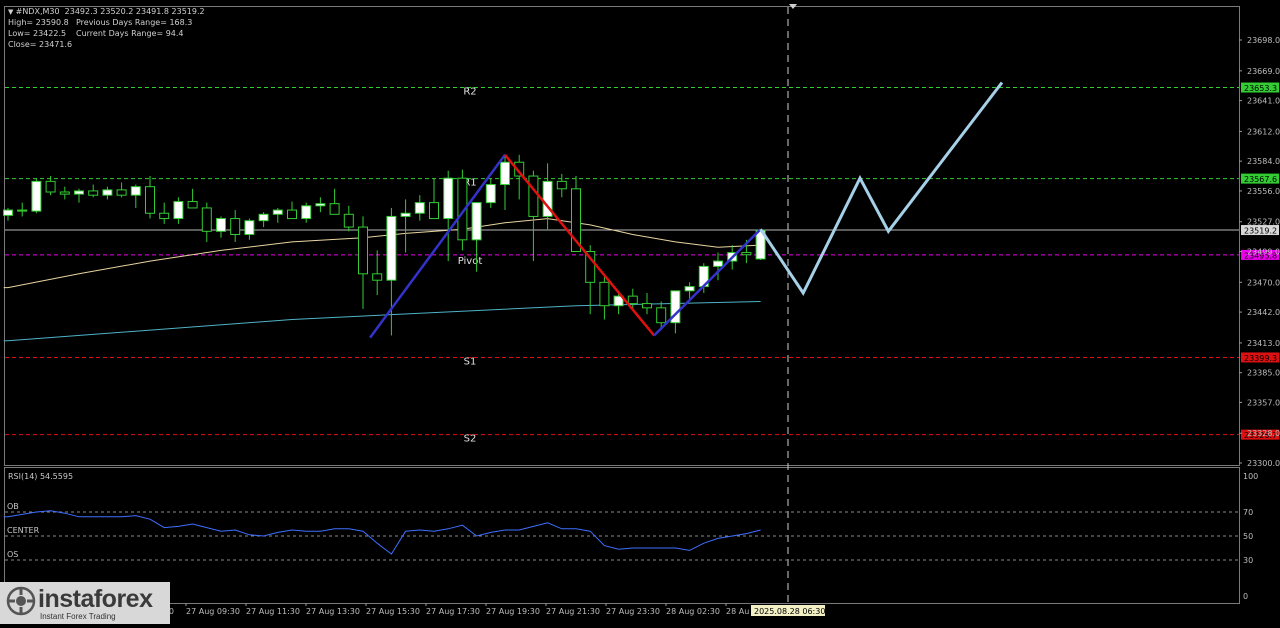  Describe the element at coordinates (1248, 560) in the screenshot. I see `rsi-tick-label: 30` at that location.